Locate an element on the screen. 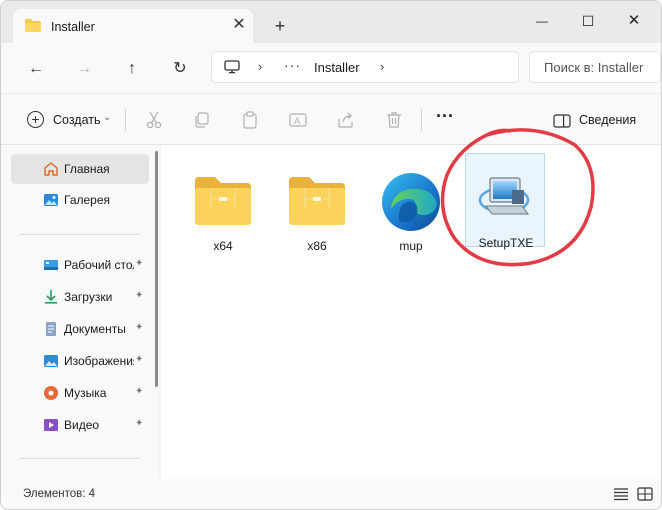  sidebar-label: Видео is located at coordinates (82, 425).